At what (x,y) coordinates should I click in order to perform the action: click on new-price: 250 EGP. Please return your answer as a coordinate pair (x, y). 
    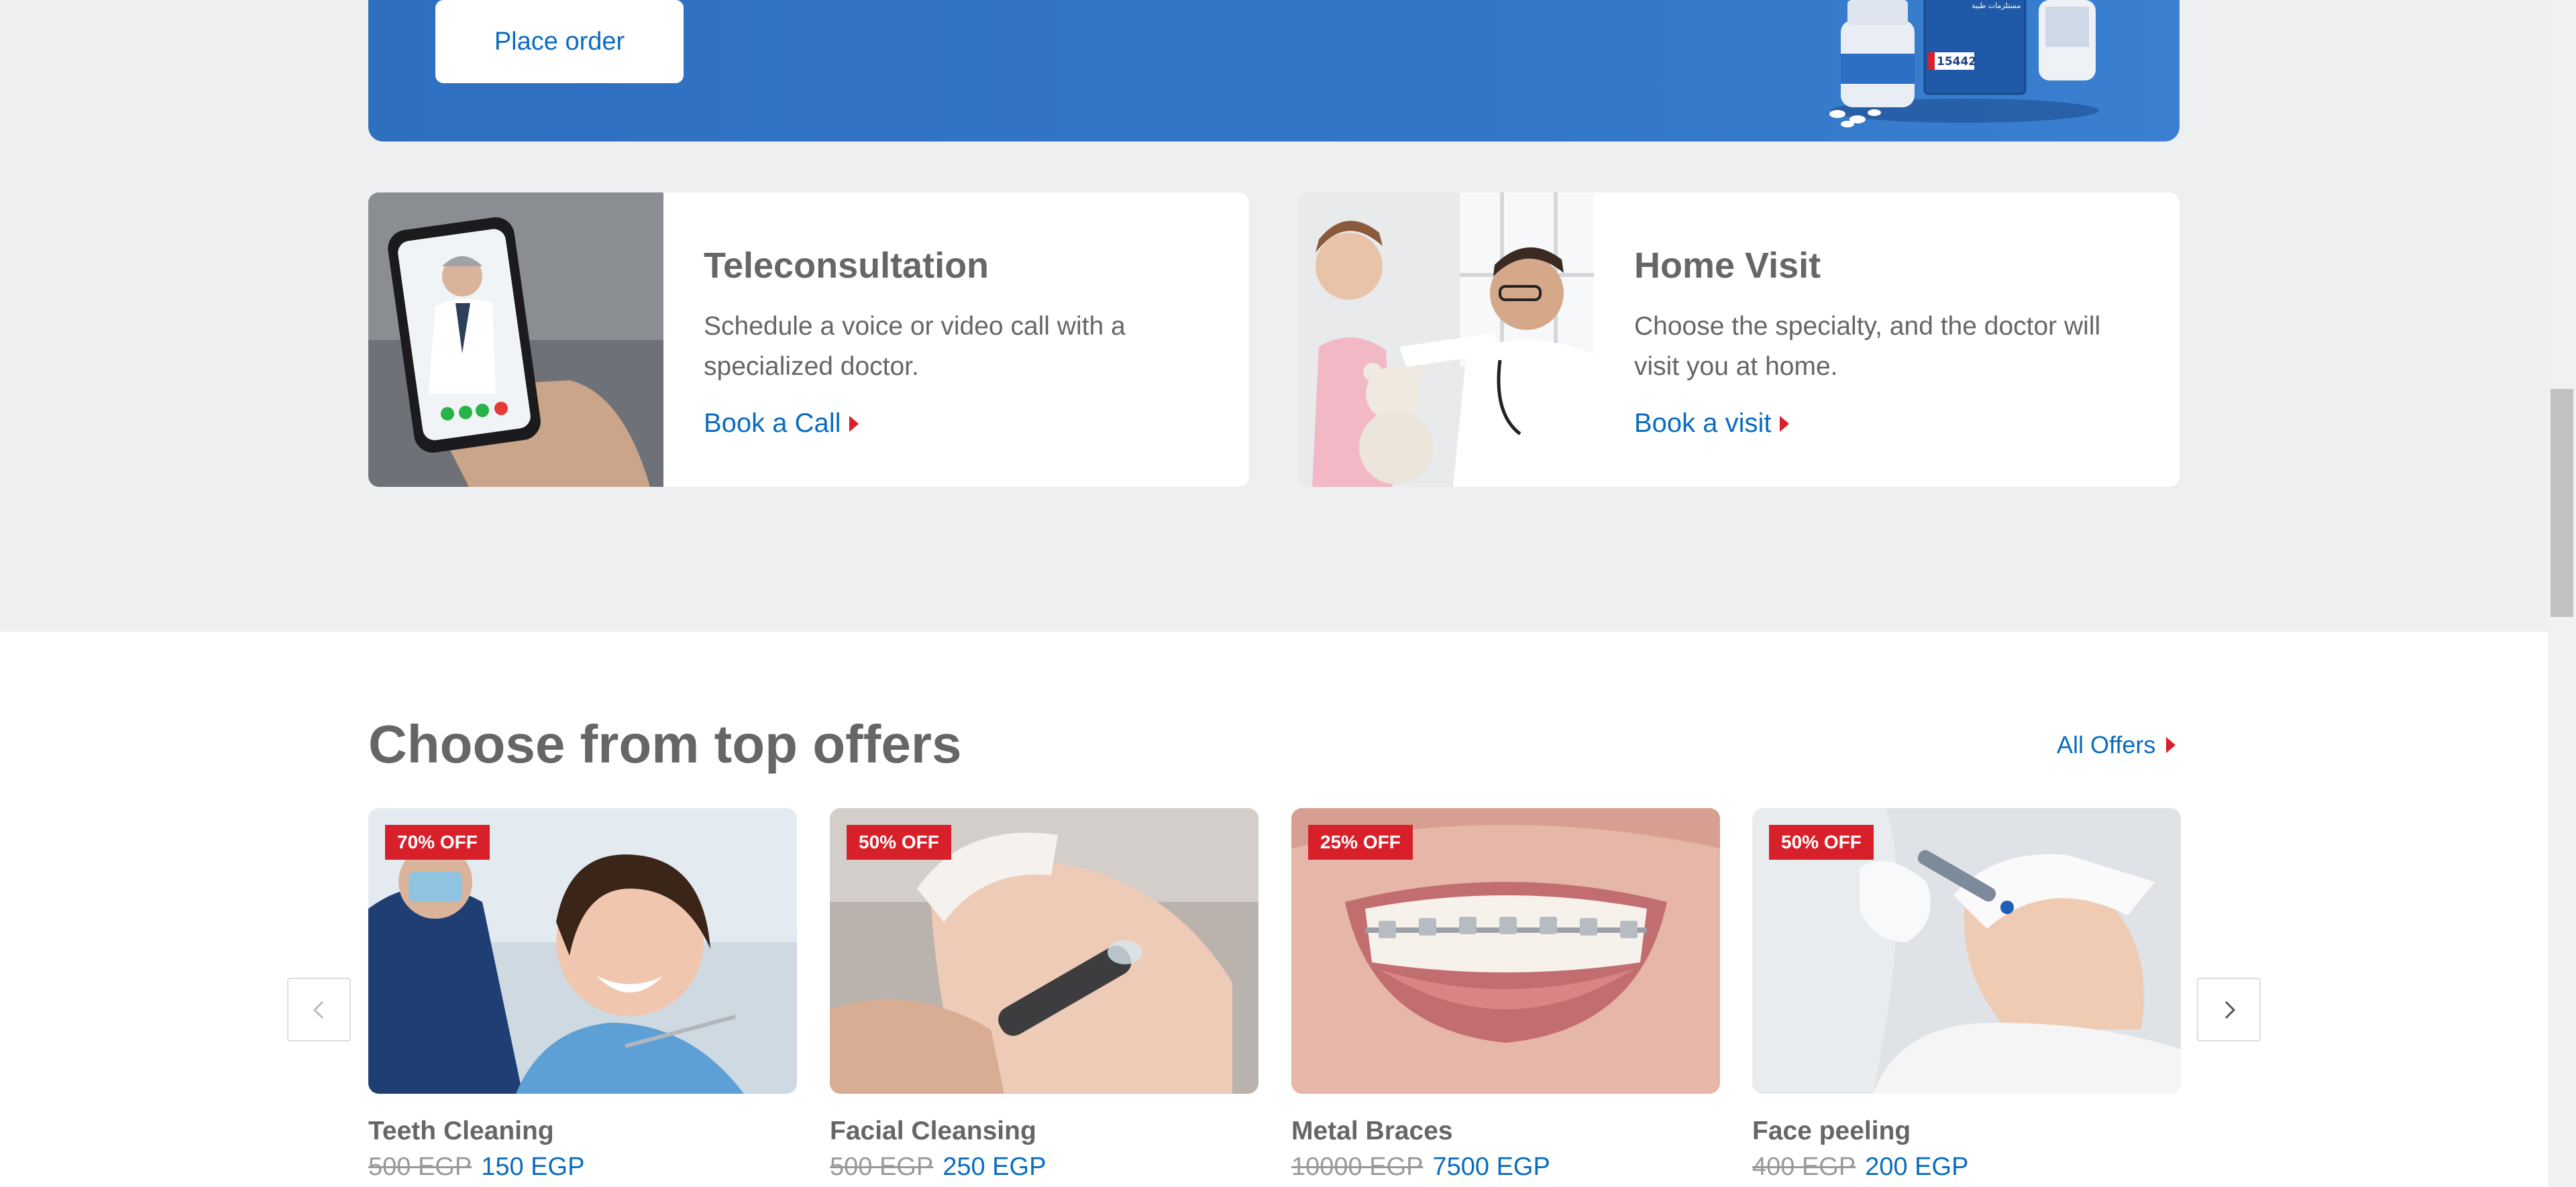
    Looking at the image, I should click on (994, 1167).